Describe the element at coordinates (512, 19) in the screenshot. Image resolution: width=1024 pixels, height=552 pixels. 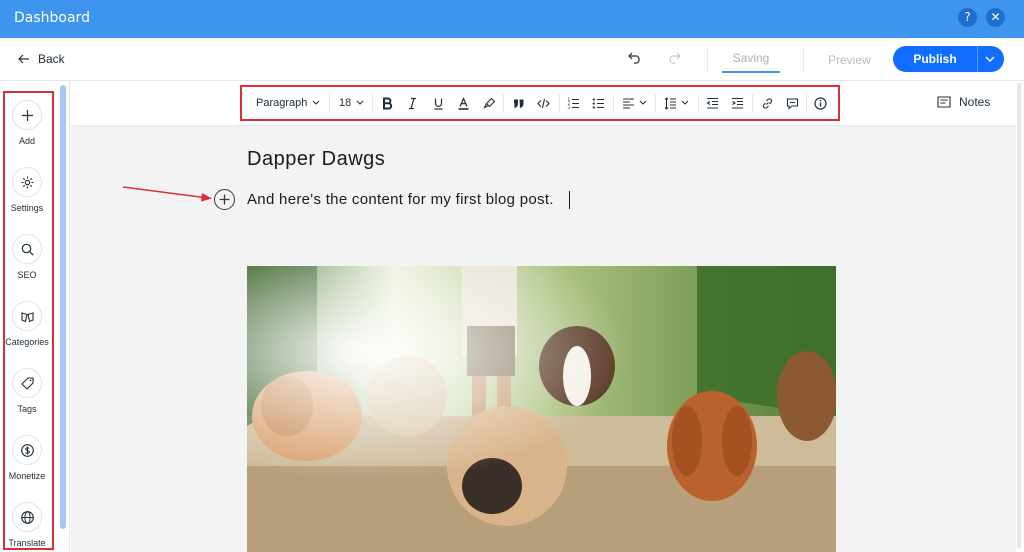
I see `window-titlebar: Dashboard ? ✕` at that location.